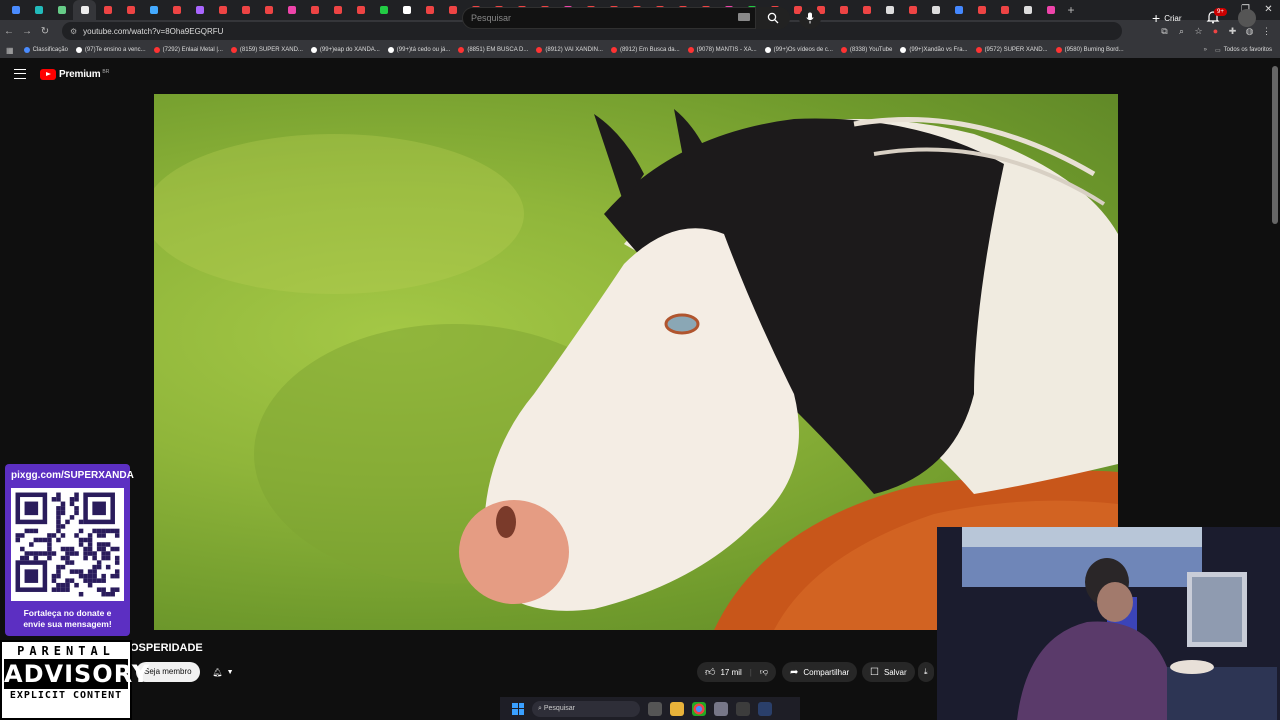 Image resolution: width=1280 pixels, height=720 pixels. Describe the element at coordinates (1167, 18) in the screenshot. I see `create-button: + Criar` at that location.